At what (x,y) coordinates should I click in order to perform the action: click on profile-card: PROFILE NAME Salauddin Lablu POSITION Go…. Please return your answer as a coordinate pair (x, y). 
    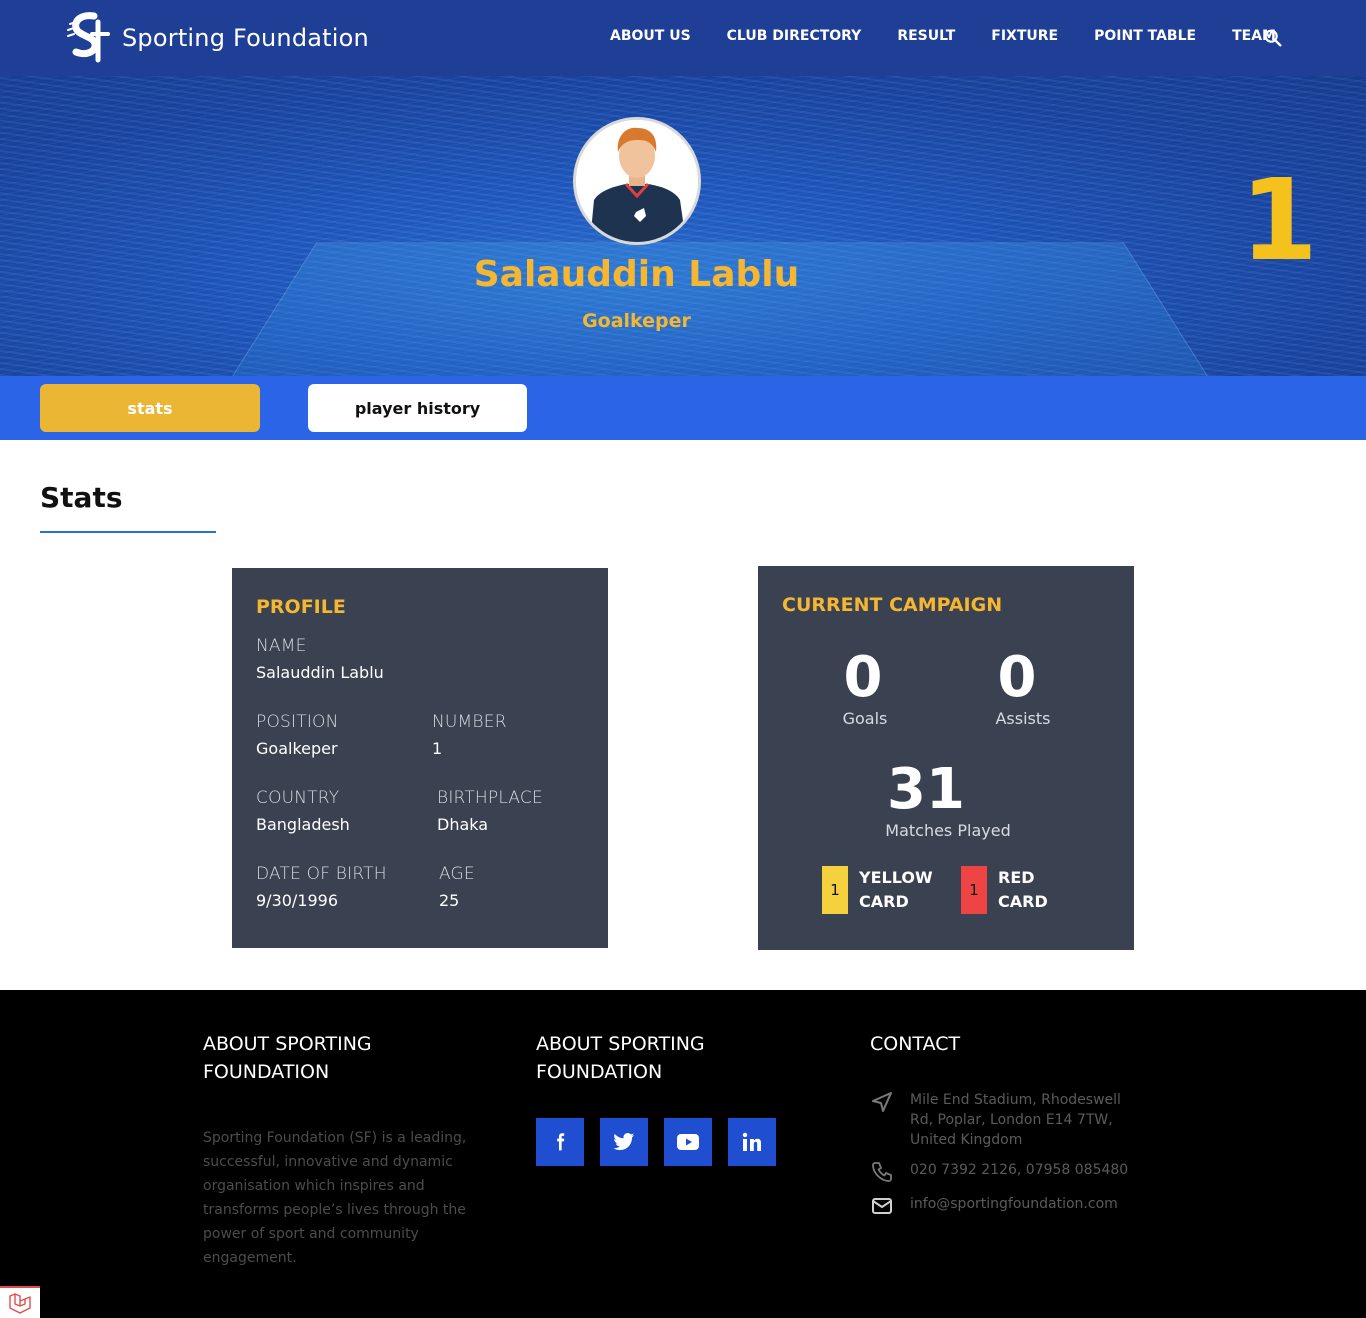
    Looking at the image, I should click on (420, 758).